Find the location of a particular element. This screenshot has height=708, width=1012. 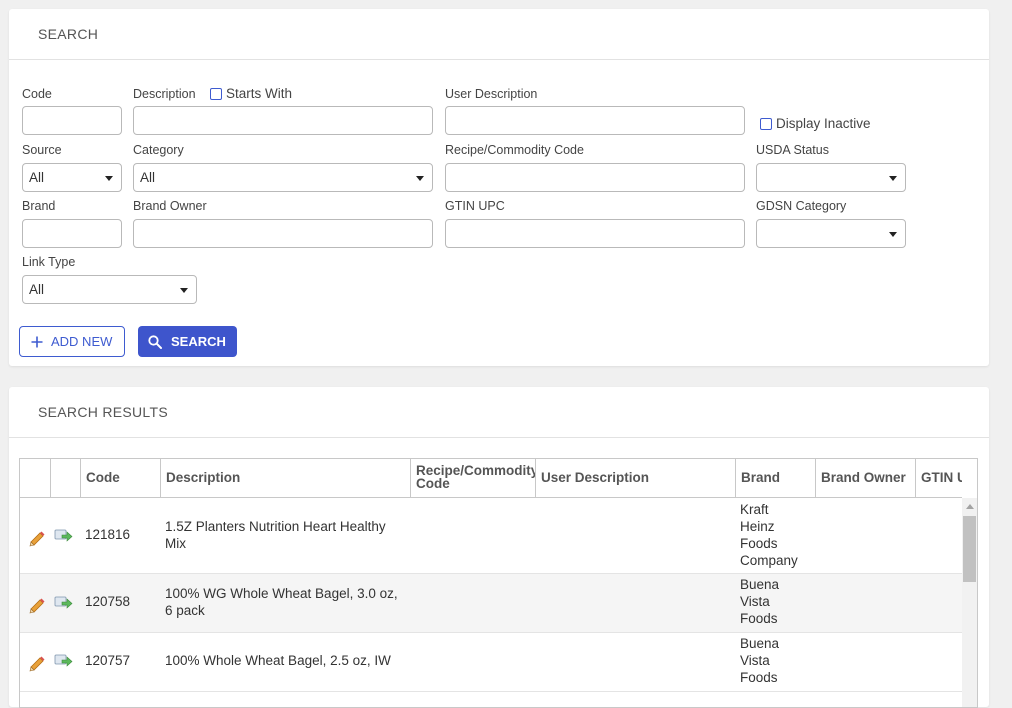

add-new-button: ADD NEW is located at coordinates (72, 341).